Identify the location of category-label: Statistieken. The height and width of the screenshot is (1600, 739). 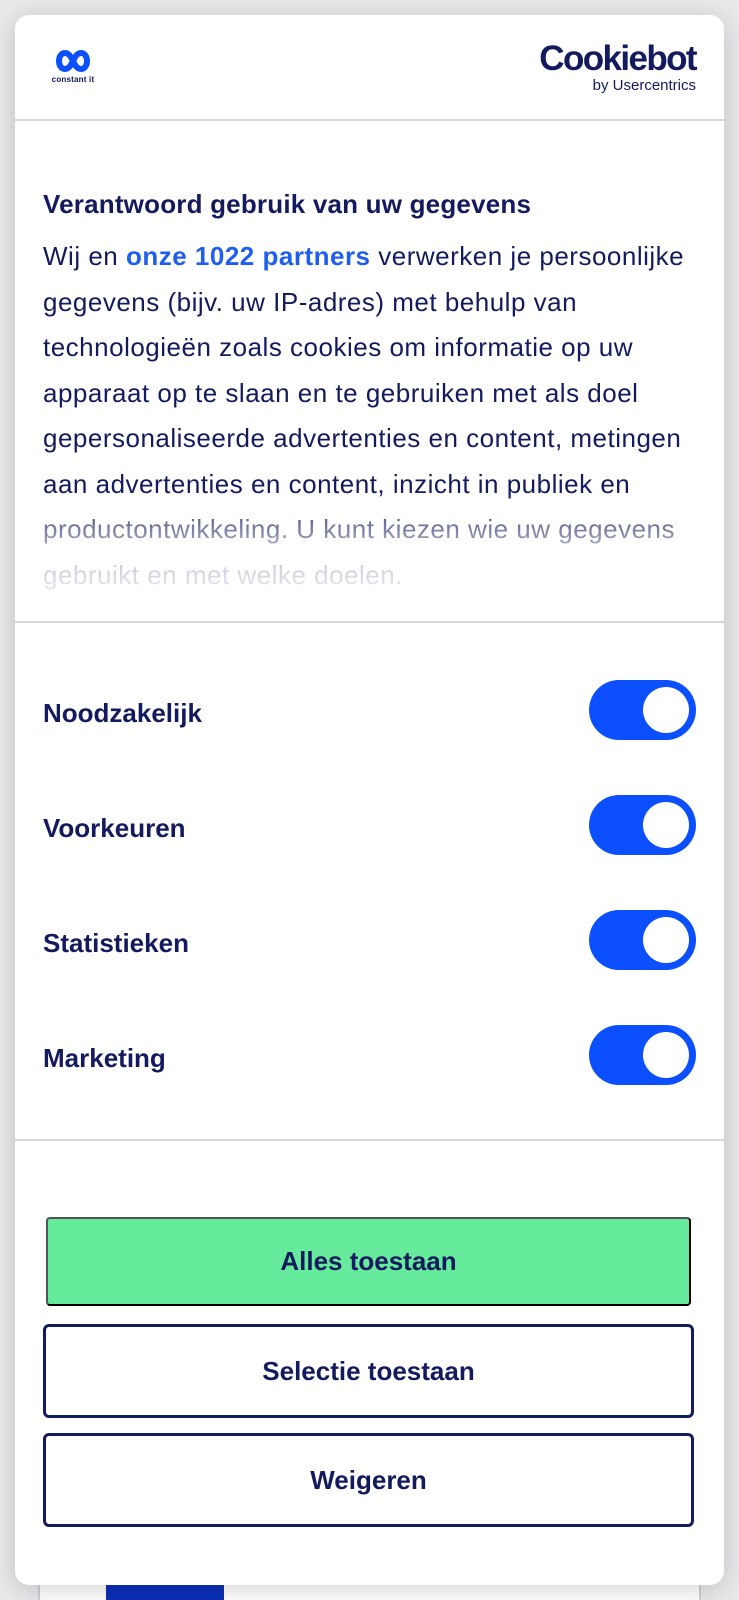
(116, 943).